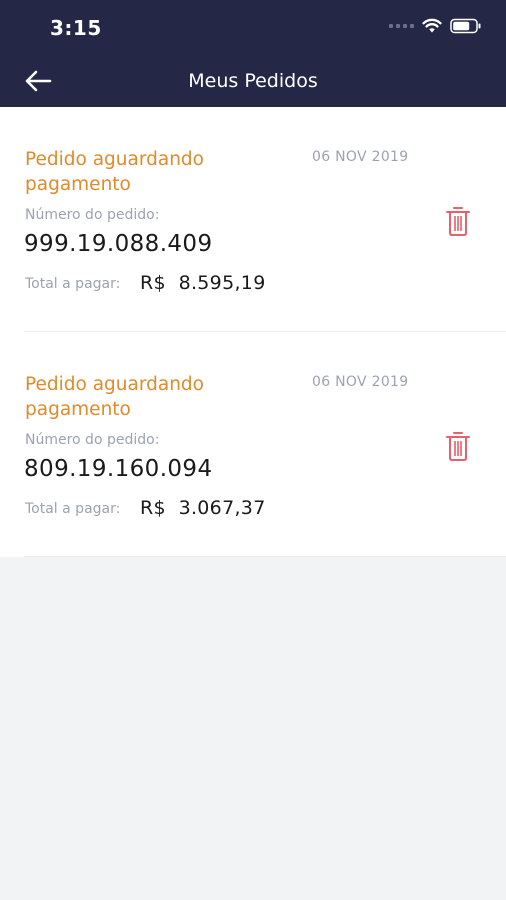 The height and width of the screenshot is (900, 506). What do you see at coordinates (118, 244) in the screenshot?
I see `order-number: 999.19.088.409` at bounding box center [118, 244].